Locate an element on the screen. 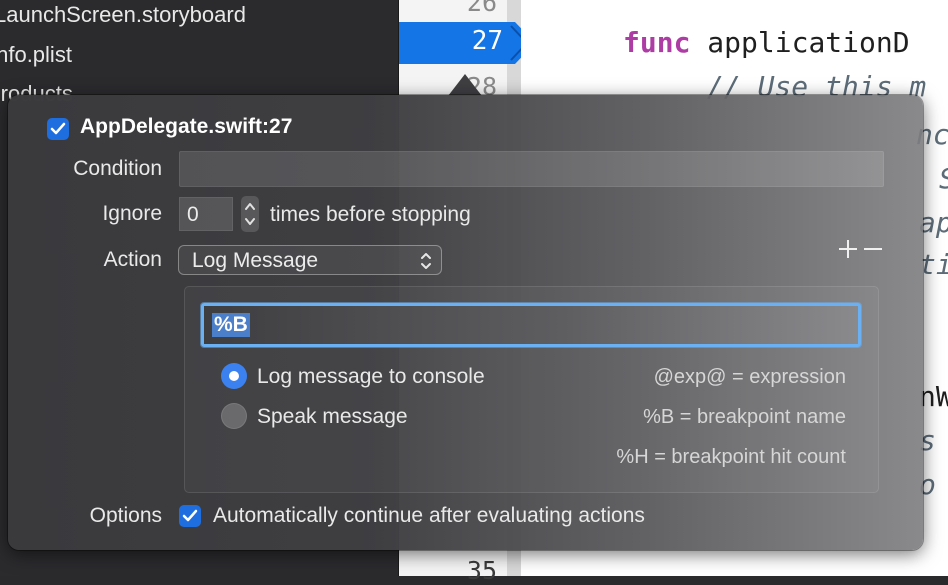 The height and width of the screenshot is (585, 948). code-fragment: ap is located at coordinates (933, 222).